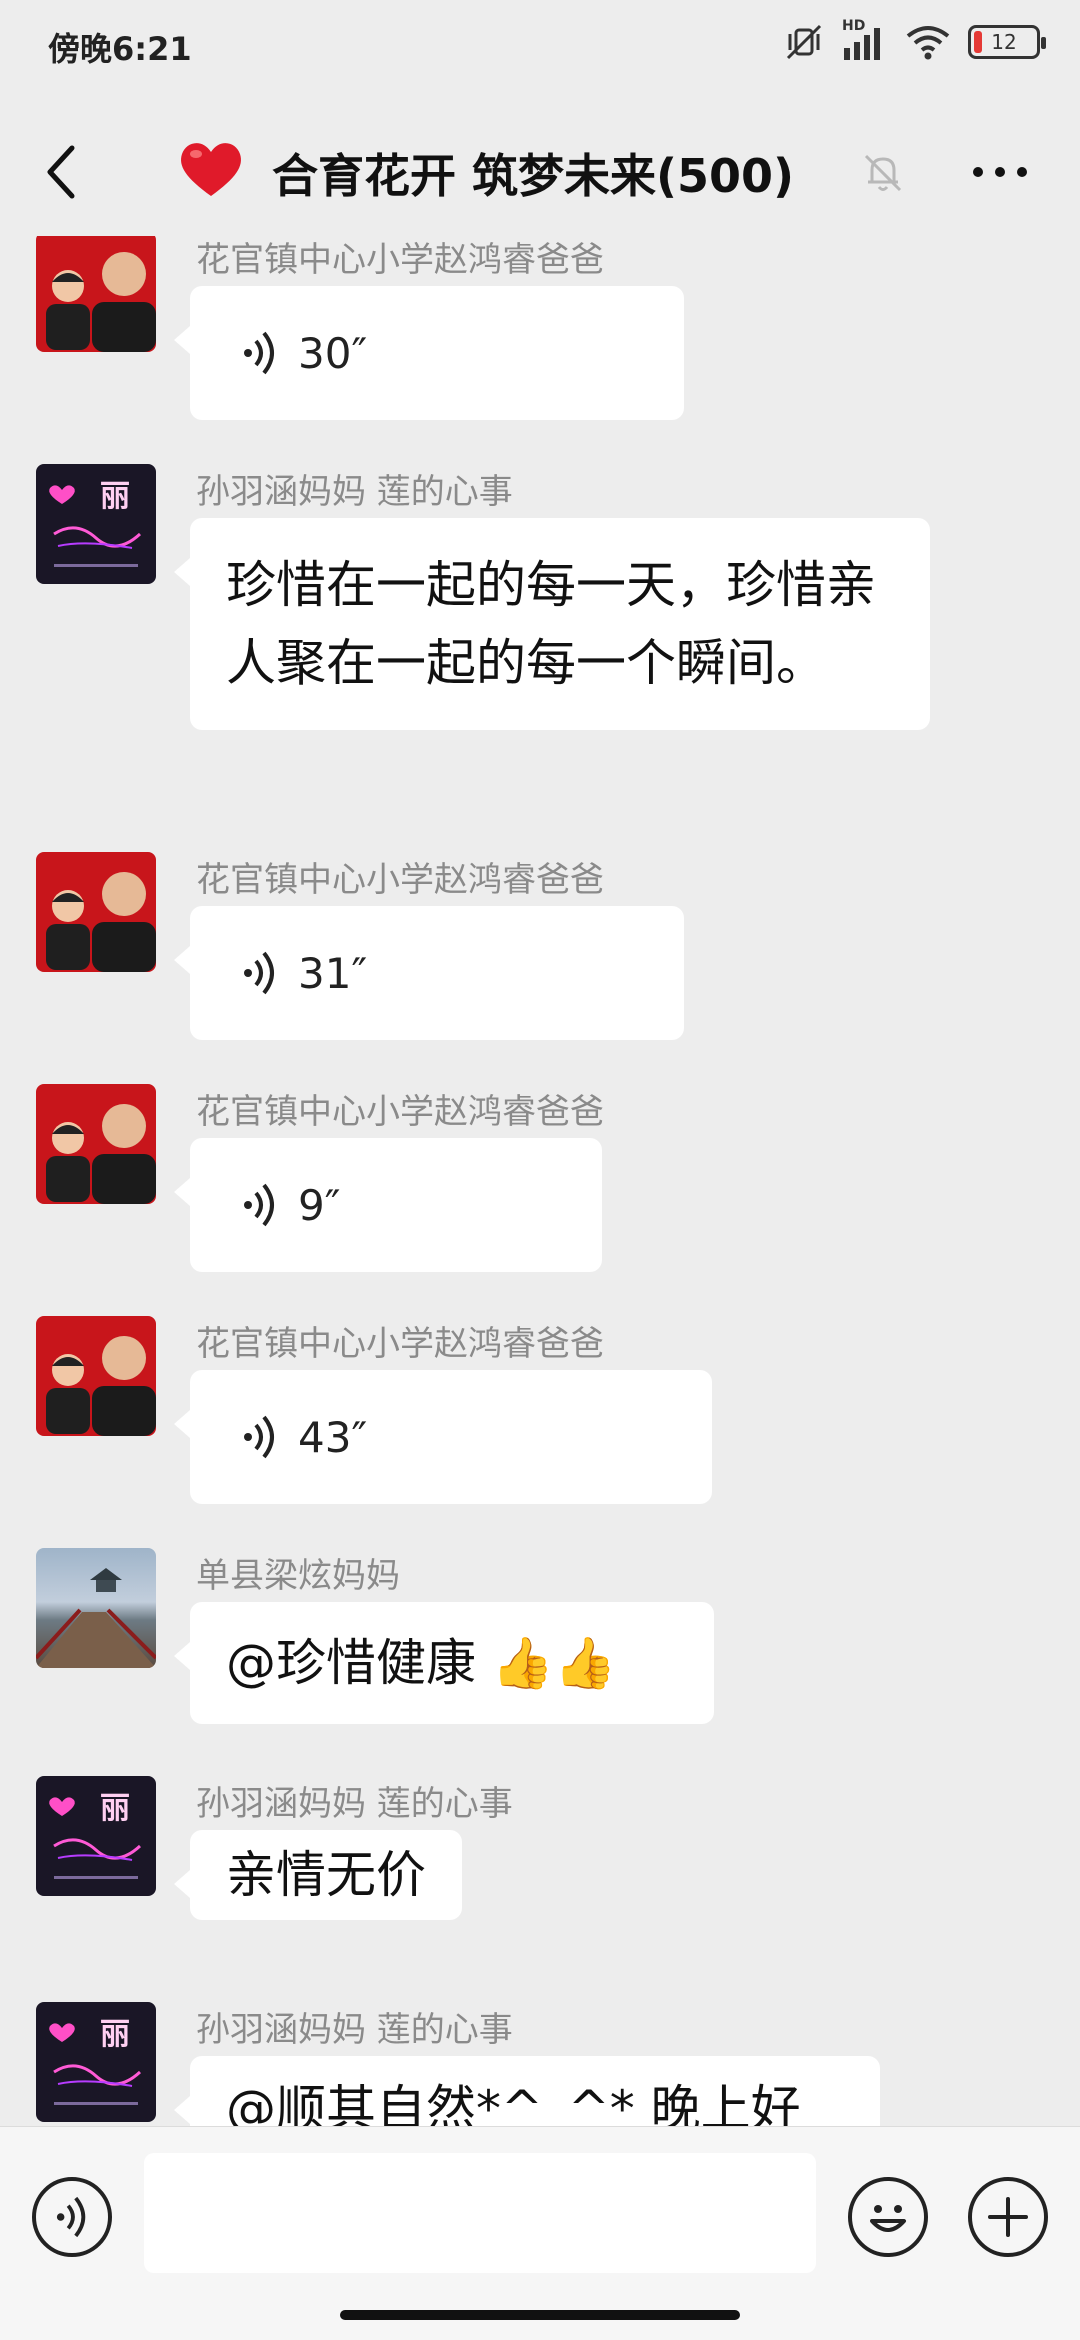 The height and width of the screenshot is (2340, 1080). I want to click on message-item: 花官镇中心小学赵鸿睿爸爸 31″, so click(540, 946).